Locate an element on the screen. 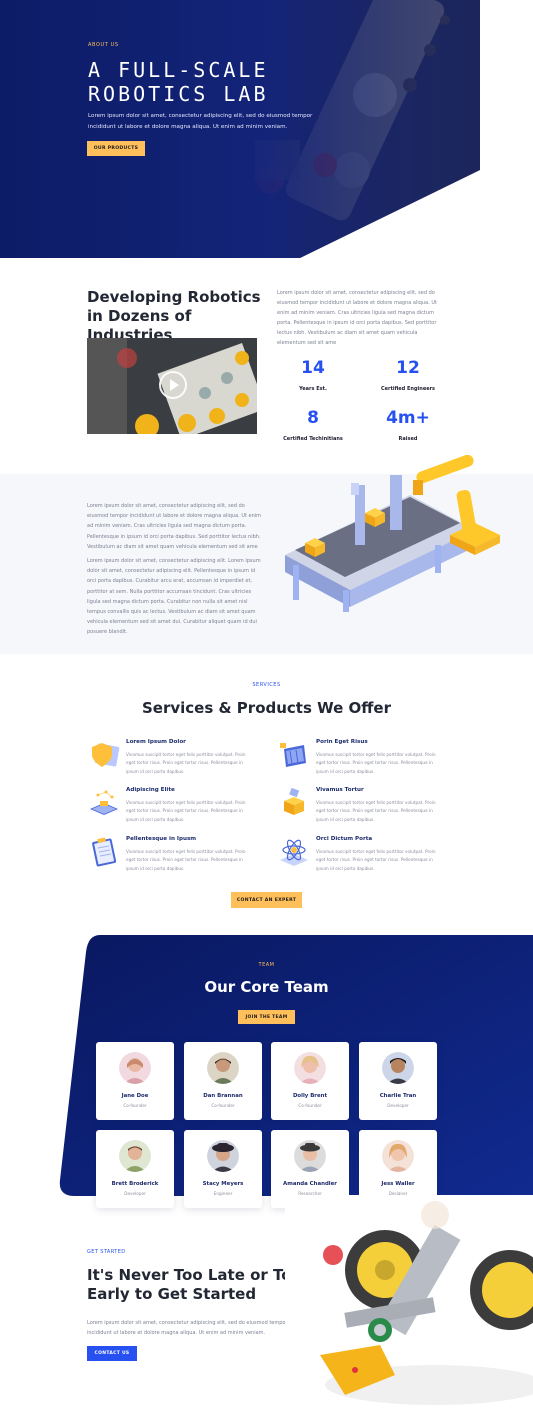 Image resolution: width=533 pixels, height=1412 pixels. member-name: Dolly Brent is located at coordinates (310, 1096).